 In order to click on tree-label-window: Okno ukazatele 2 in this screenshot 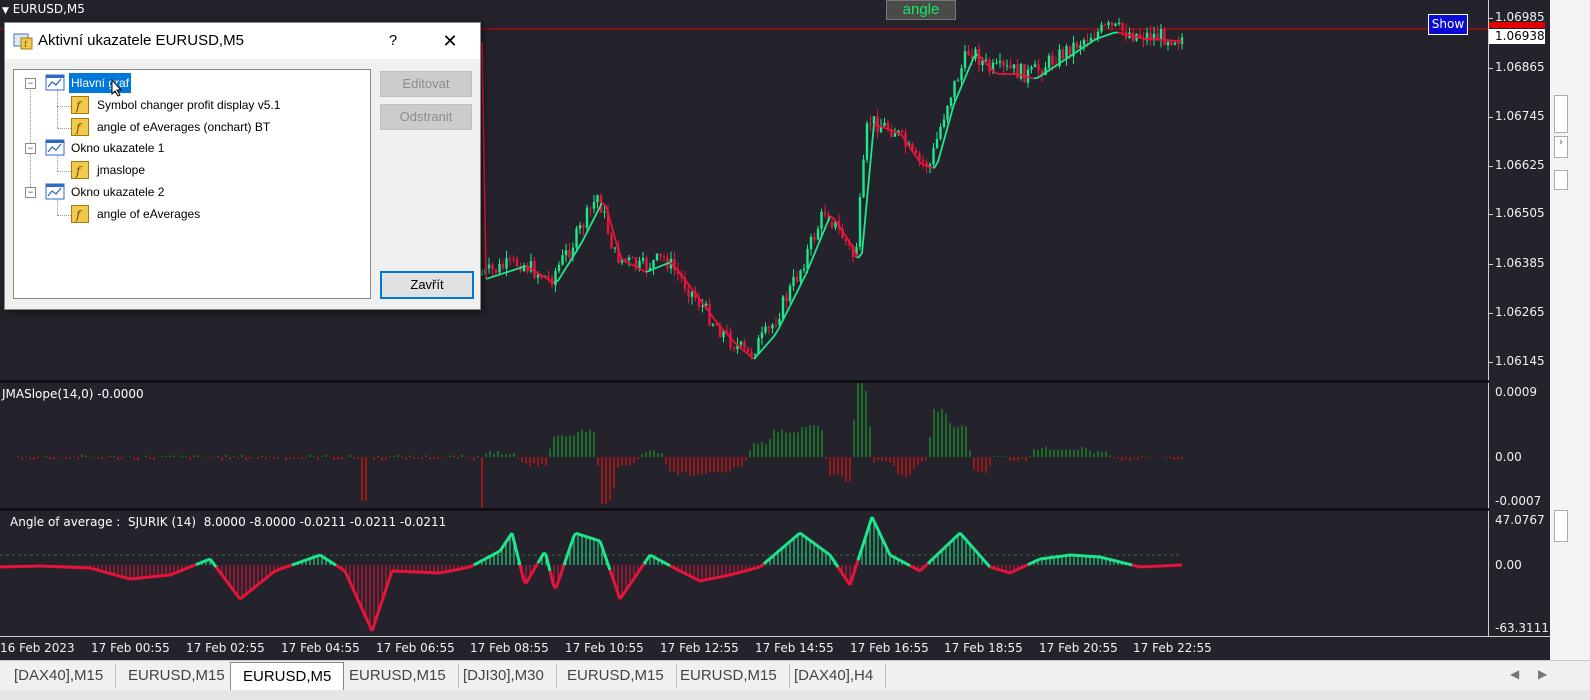, I will do `click(118, 192)`.